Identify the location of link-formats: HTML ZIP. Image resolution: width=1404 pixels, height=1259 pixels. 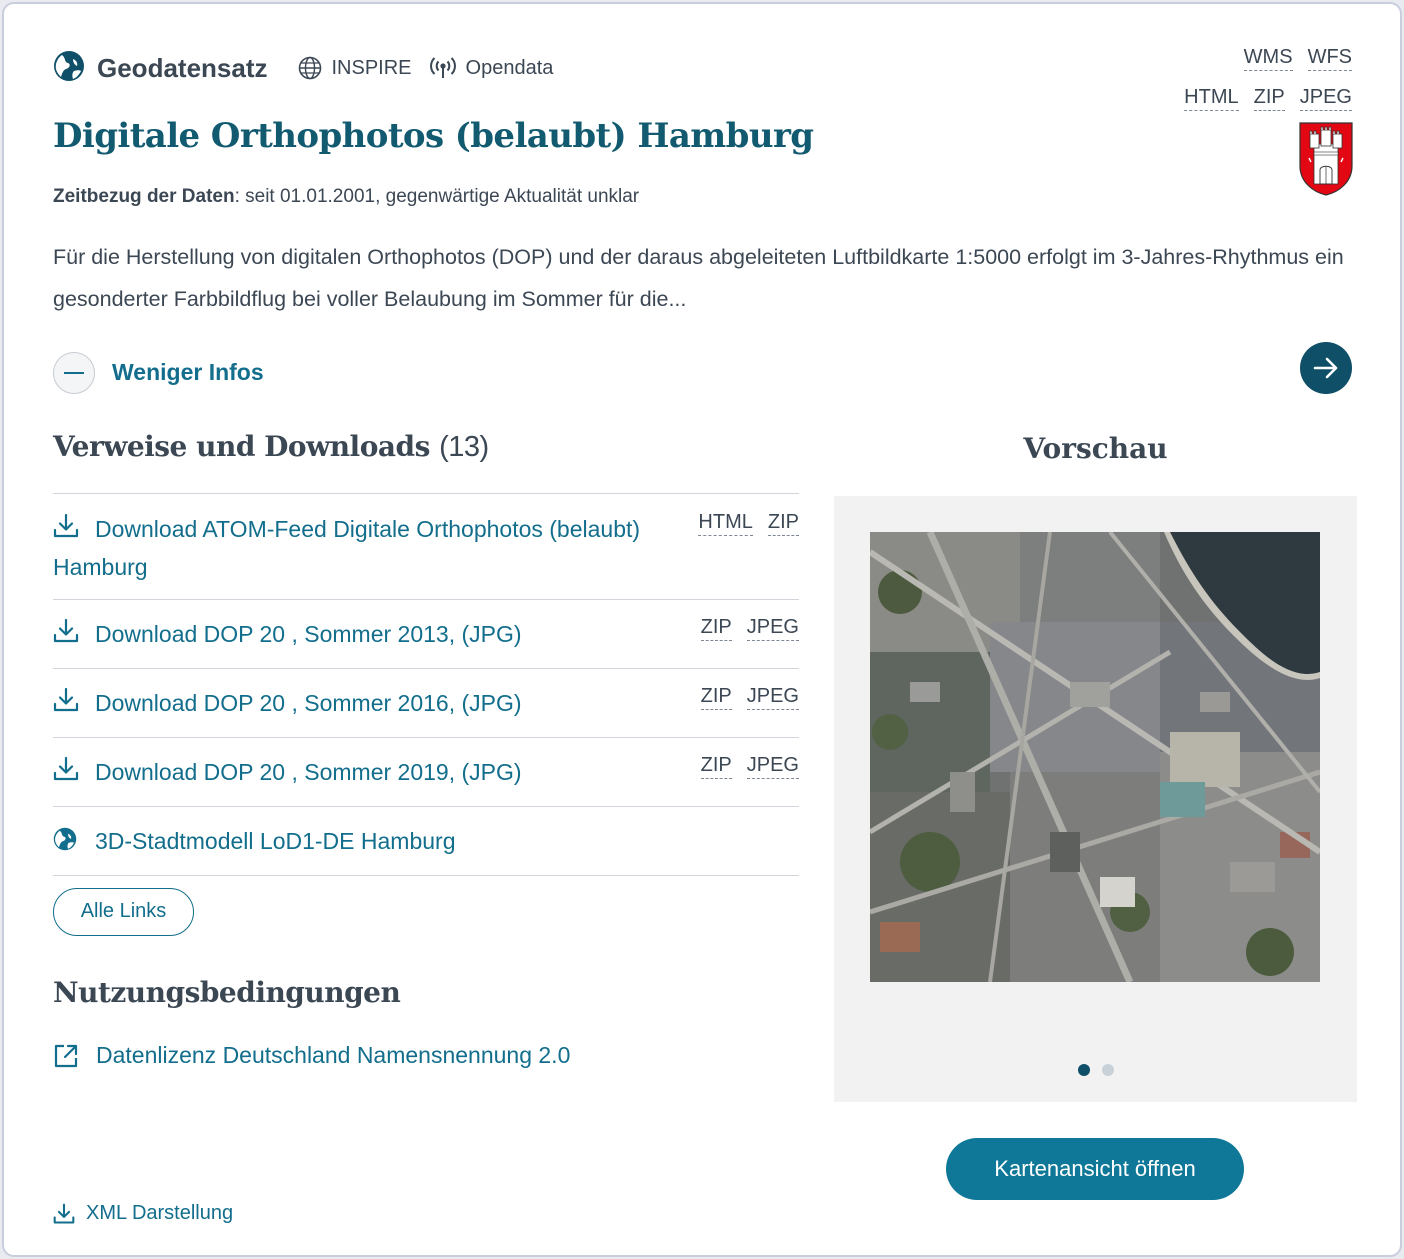
(741, 523).